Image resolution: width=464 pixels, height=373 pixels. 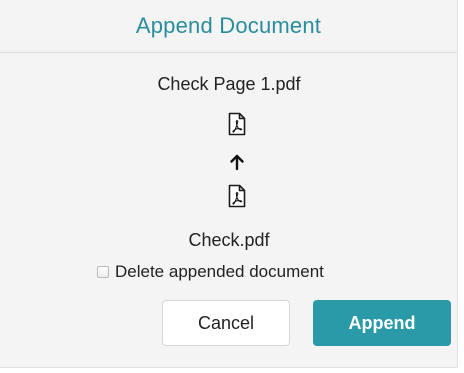 What do you see at coordinates (103, 272) in the screenshot?
I see `delete-appended-checkbox` at bounding box center [103, 272].